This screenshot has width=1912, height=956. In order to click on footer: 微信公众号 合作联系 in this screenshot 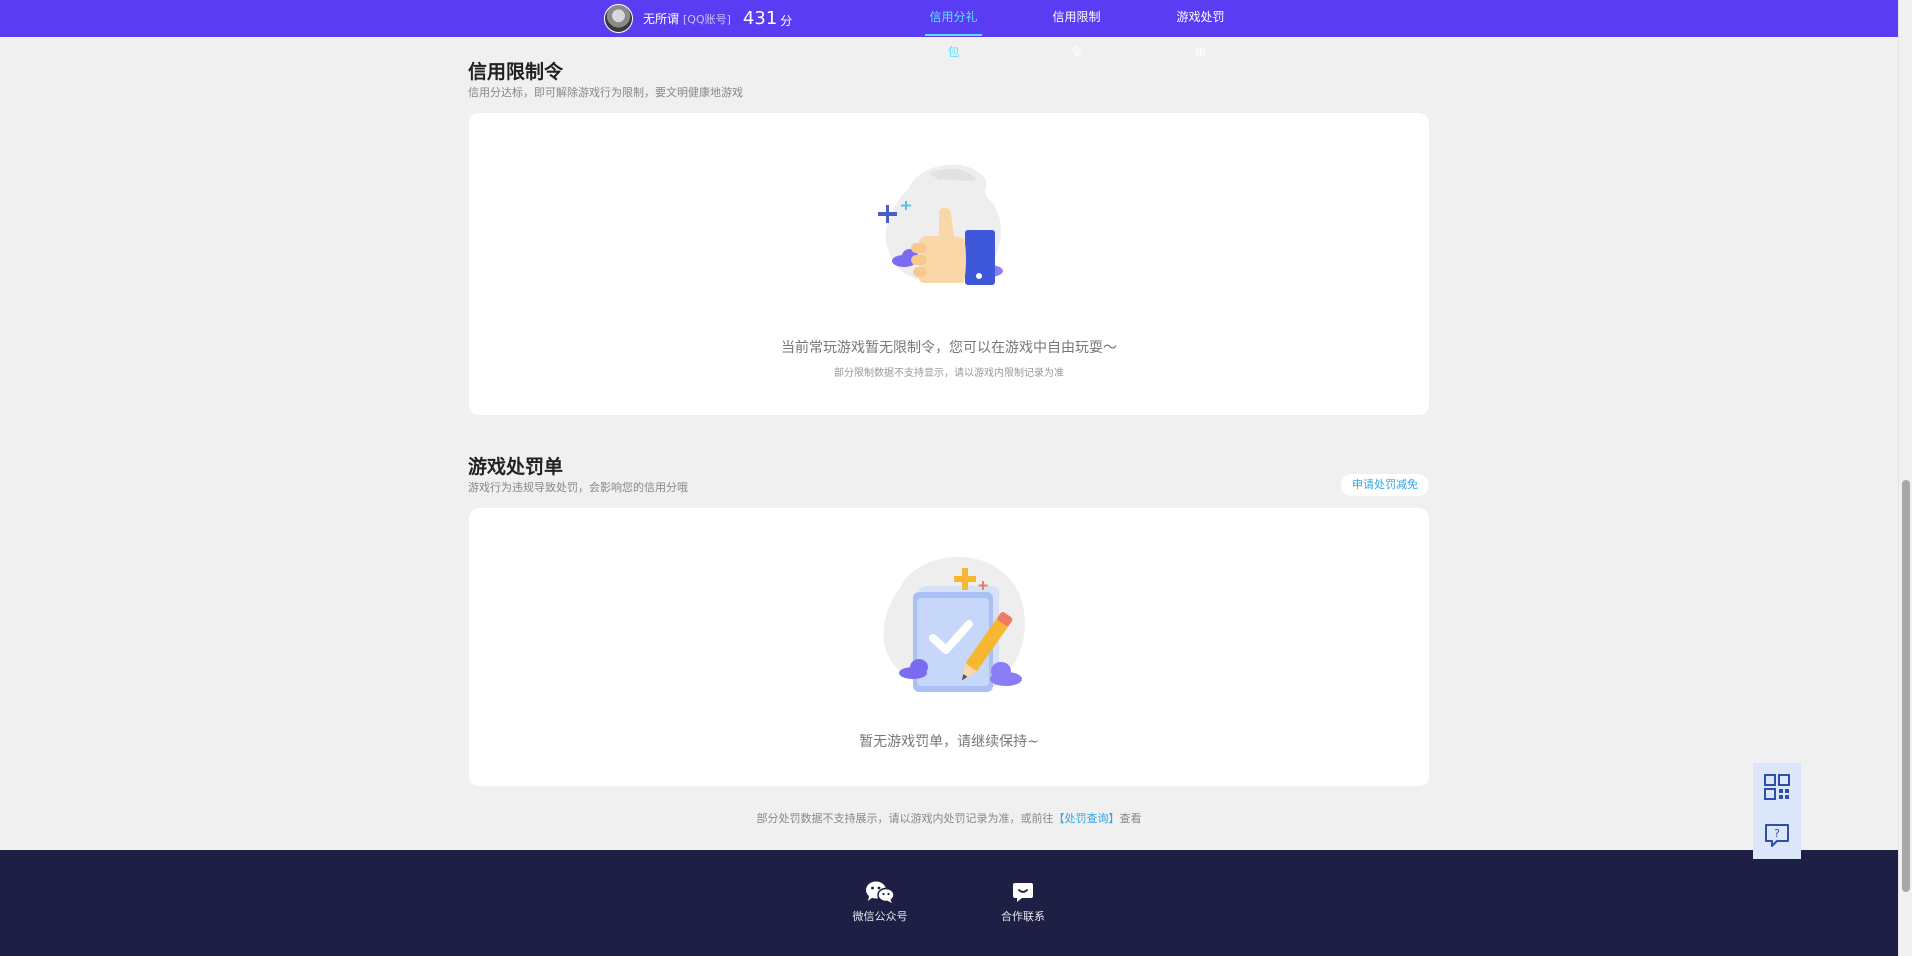, I will do `click(949, 903)`.